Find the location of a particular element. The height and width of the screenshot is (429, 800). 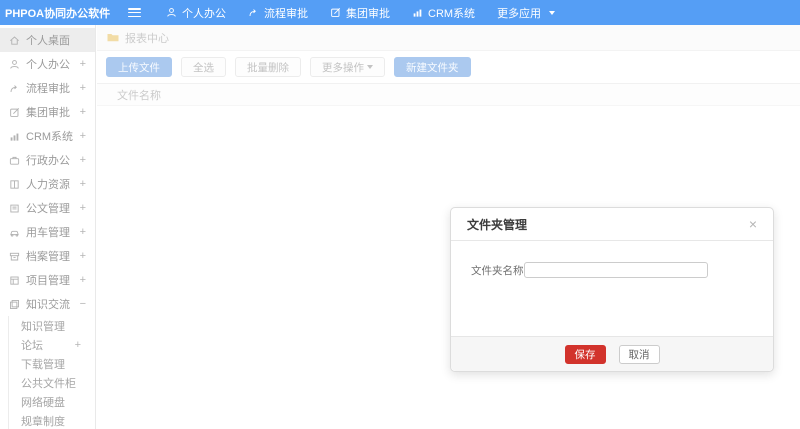

file-table-header: 文件名称 is located at coordinates (448, 94).